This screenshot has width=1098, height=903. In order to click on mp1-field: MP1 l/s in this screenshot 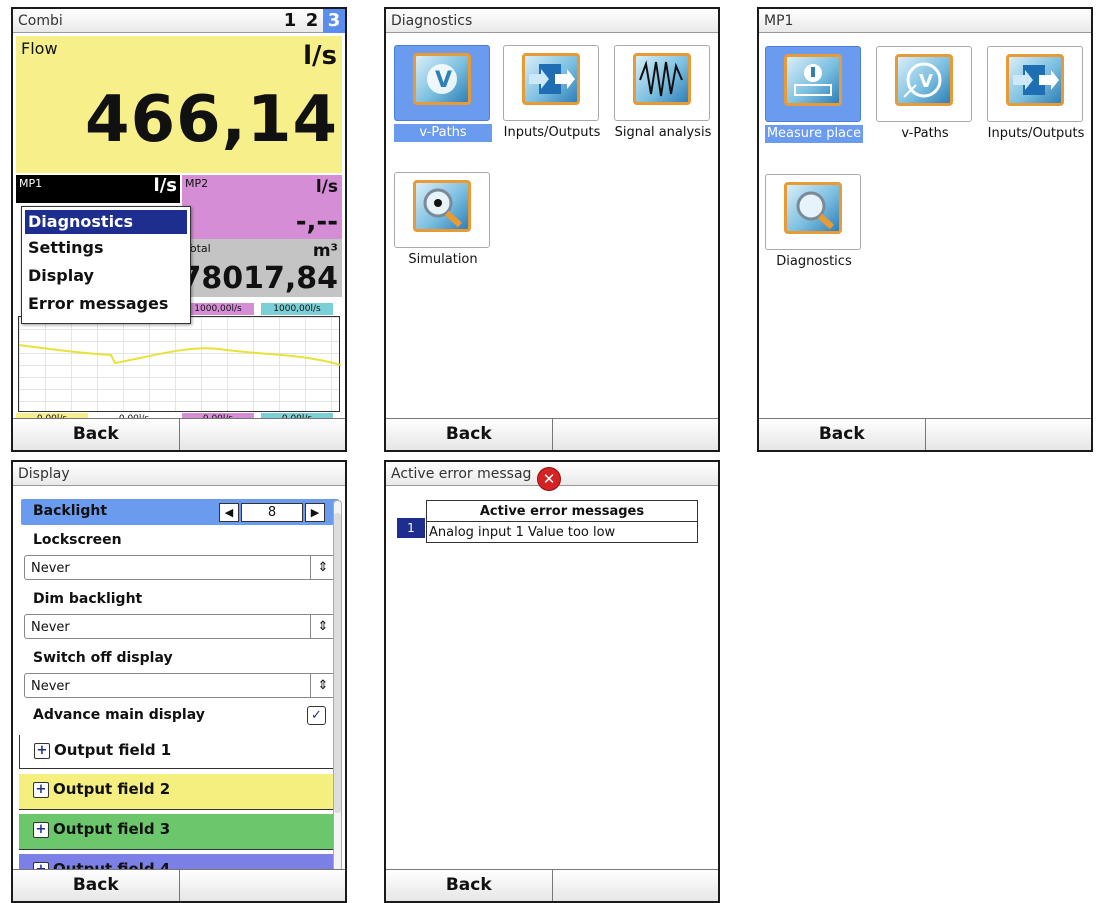, I will do `click(98, 189)`.